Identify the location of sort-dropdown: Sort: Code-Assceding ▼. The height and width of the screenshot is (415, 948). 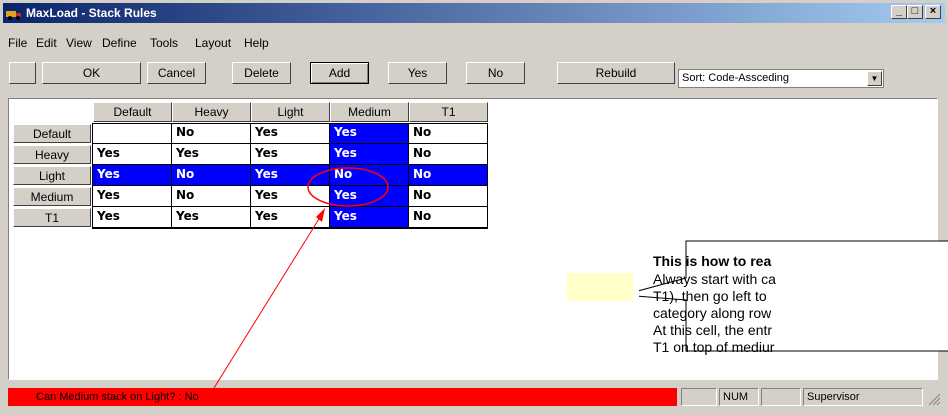
(781, 78).